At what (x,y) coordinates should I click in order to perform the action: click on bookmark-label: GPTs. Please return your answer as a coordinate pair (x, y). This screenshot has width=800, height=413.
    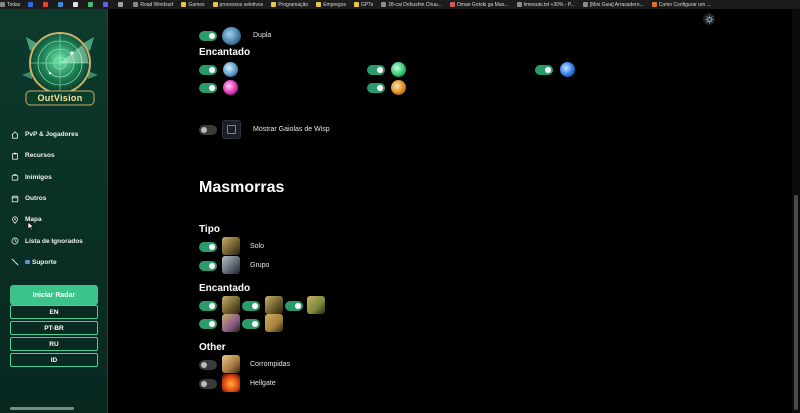
    Looking at the image, I should click on (367, 4).